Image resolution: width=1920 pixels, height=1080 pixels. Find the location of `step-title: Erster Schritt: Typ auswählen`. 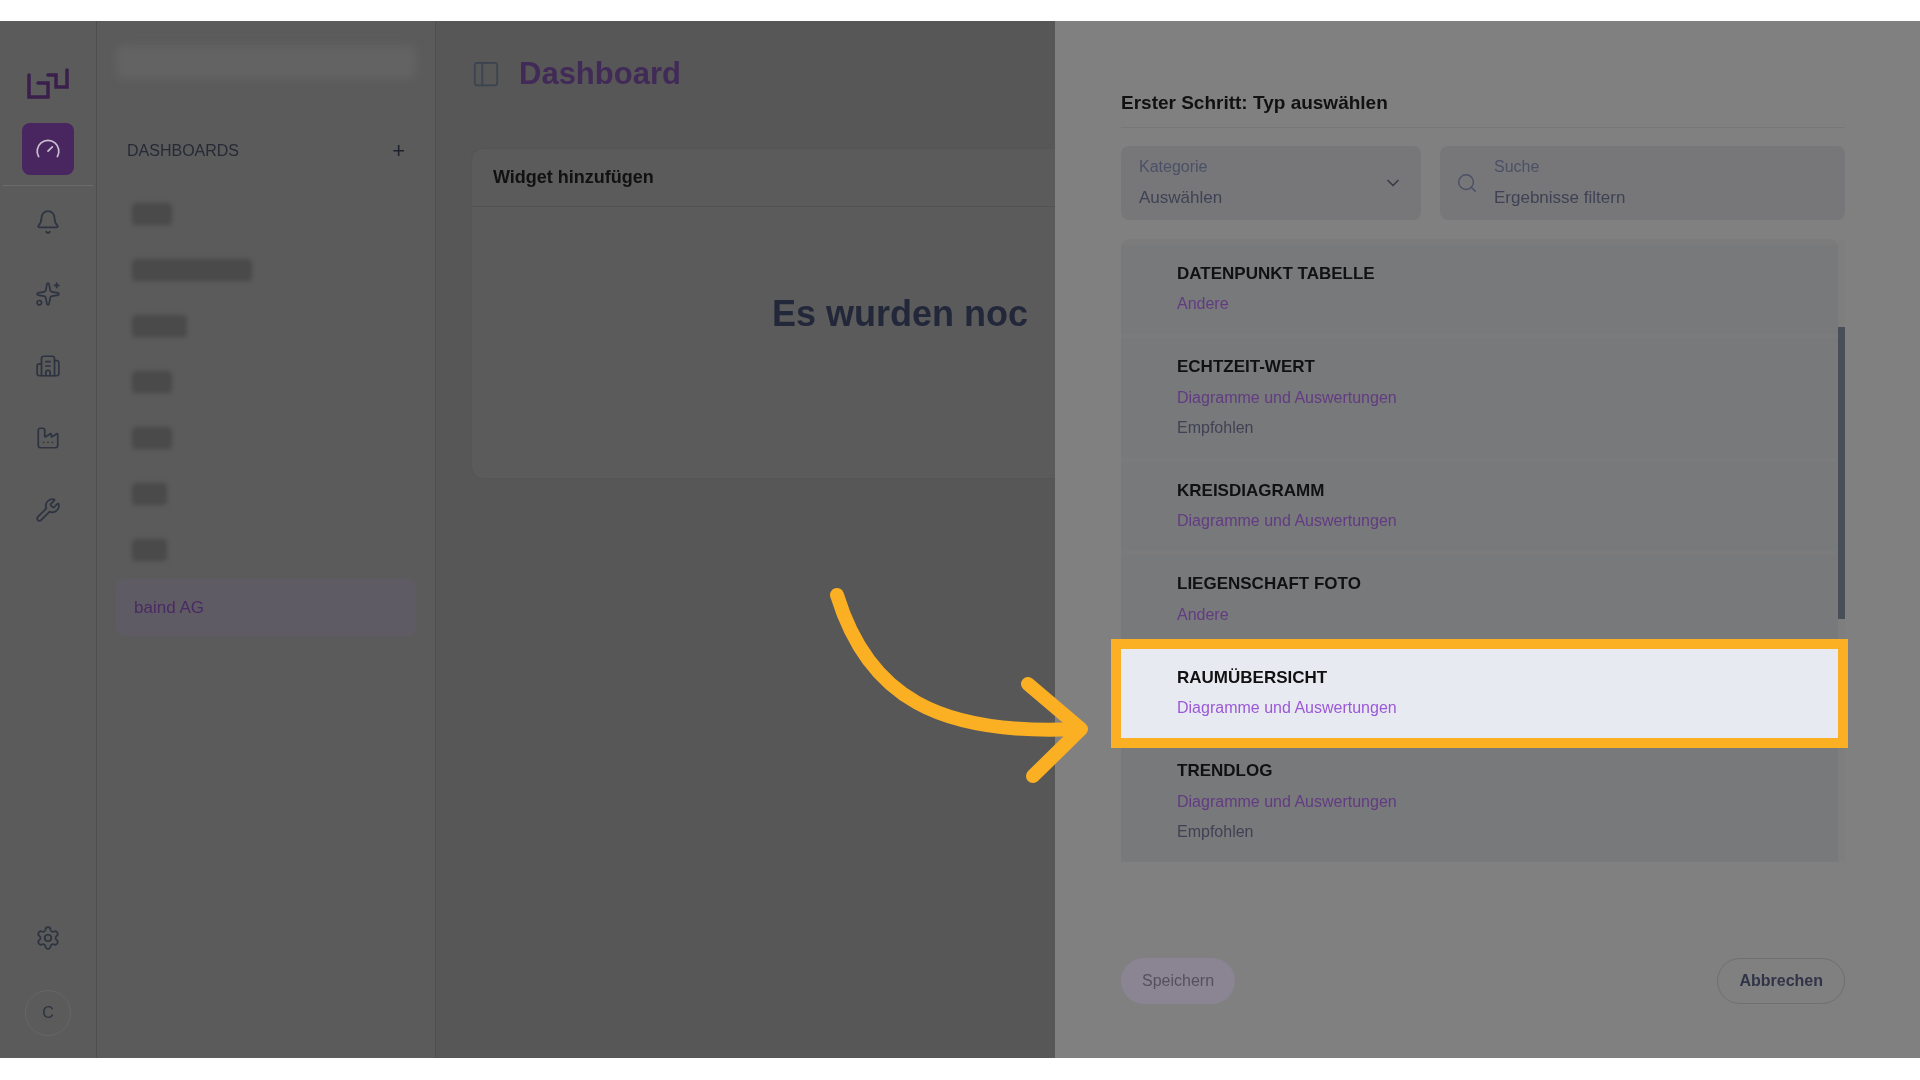

step-title: Erster Schritt: Typ auswählen is located at coordinates (1483, 108).